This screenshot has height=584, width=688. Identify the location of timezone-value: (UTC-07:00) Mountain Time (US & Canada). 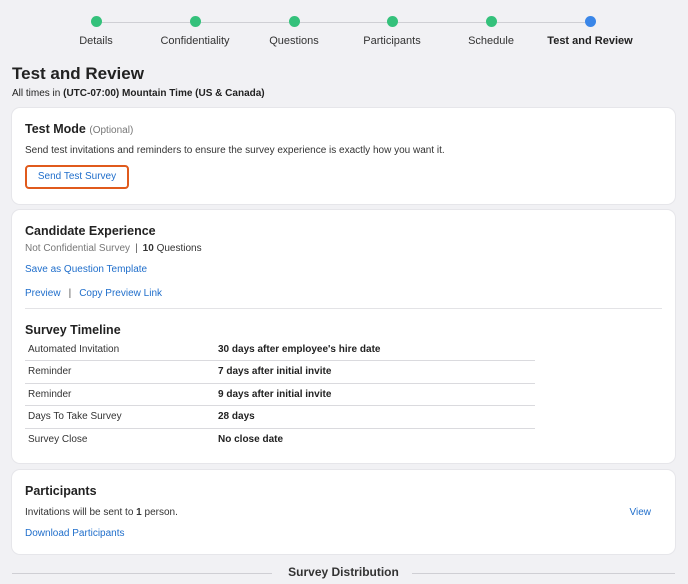
(164, 93).